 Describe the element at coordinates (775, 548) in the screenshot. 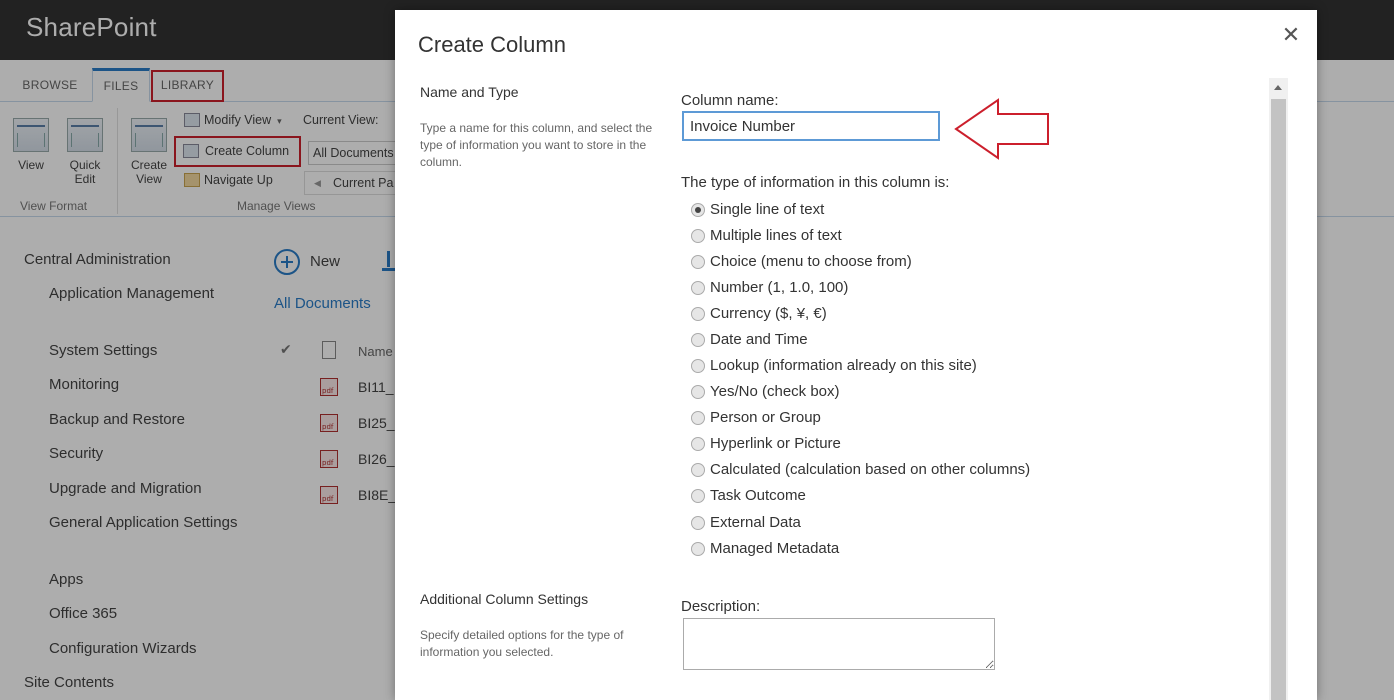

I see `radio-label: Managed Metadata` at that location.